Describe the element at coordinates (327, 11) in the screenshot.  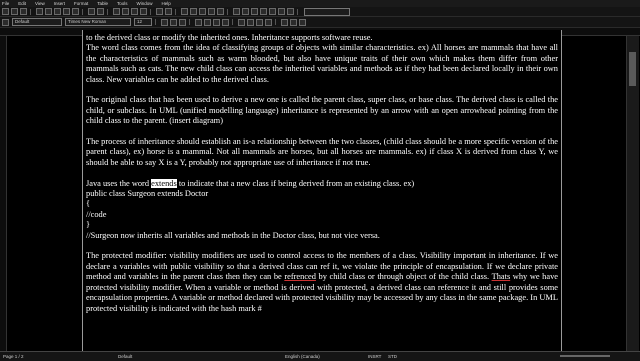
I see `find-input` at that location.